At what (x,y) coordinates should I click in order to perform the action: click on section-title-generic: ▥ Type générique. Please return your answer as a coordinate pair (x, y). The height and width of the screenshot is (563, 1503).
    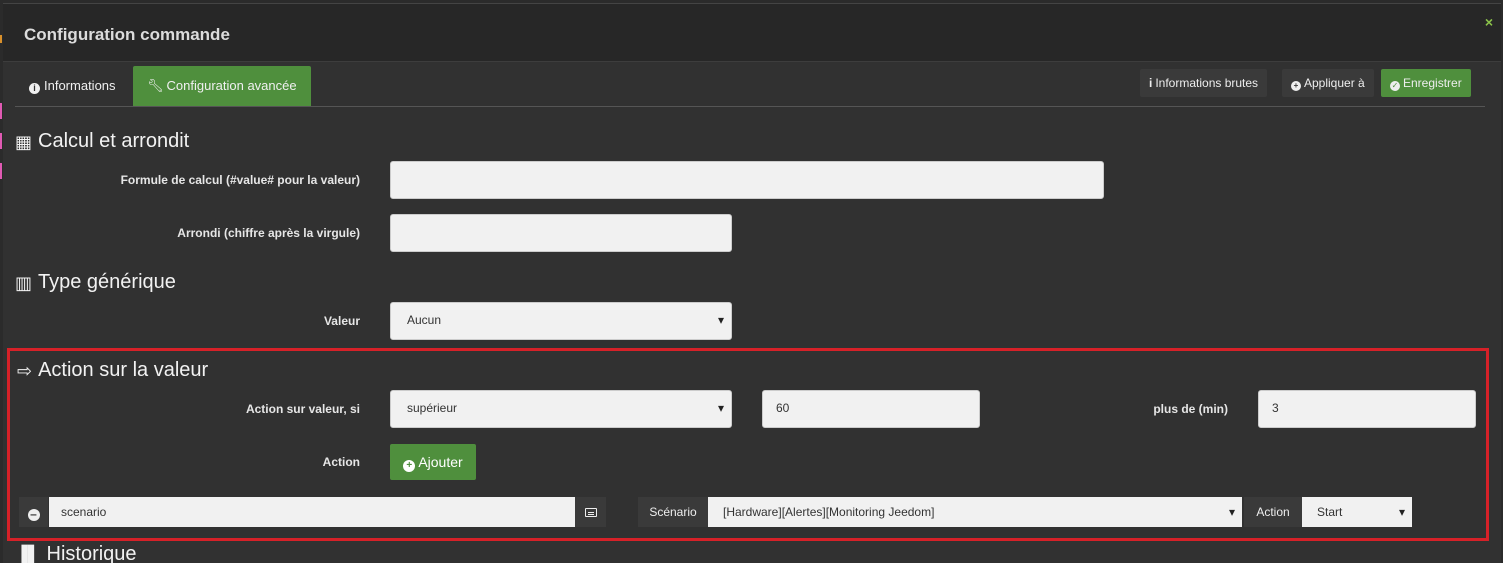
    Looking at the image, I should click on (95, 282).